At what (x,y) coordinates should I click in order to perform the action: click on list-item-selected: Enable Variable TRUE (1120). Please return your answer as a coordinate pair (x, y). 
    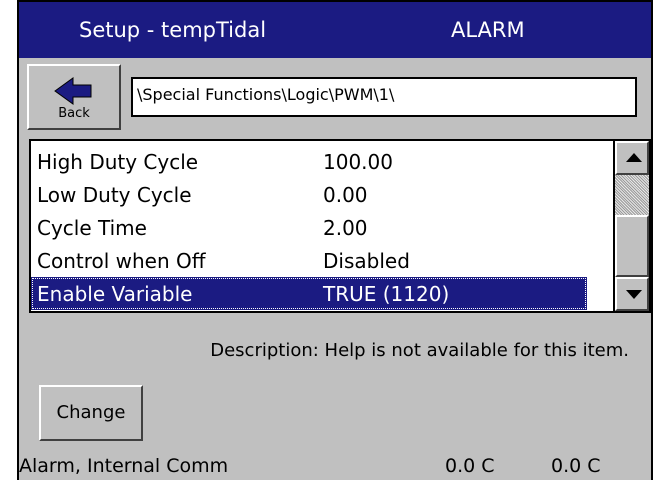
    Looking at the image, I should click on (309, 293).